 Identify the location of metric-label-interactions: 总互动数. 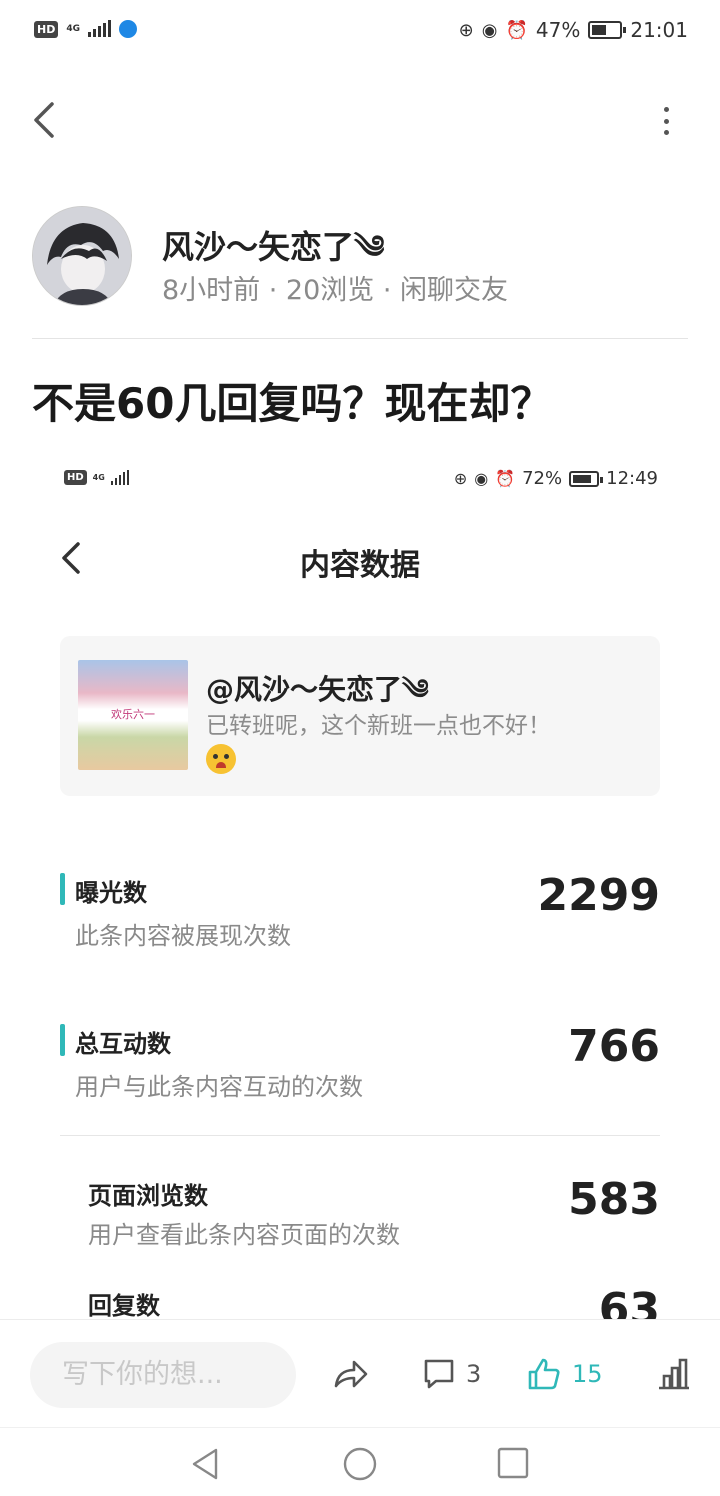
(123, 1044).